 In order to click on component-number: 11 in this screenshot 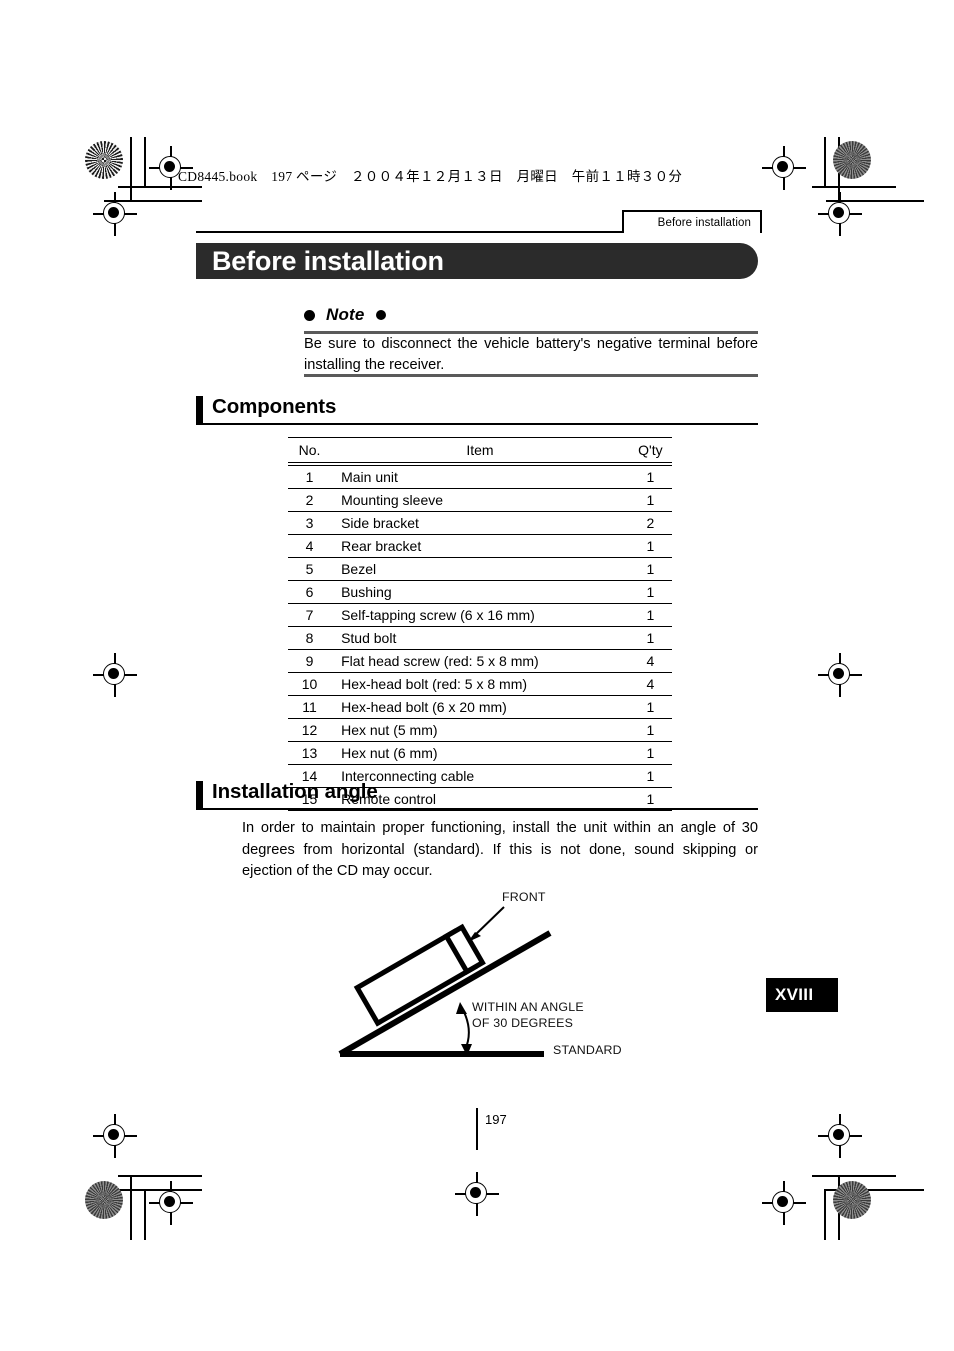, I will do `click(310, 707)`.